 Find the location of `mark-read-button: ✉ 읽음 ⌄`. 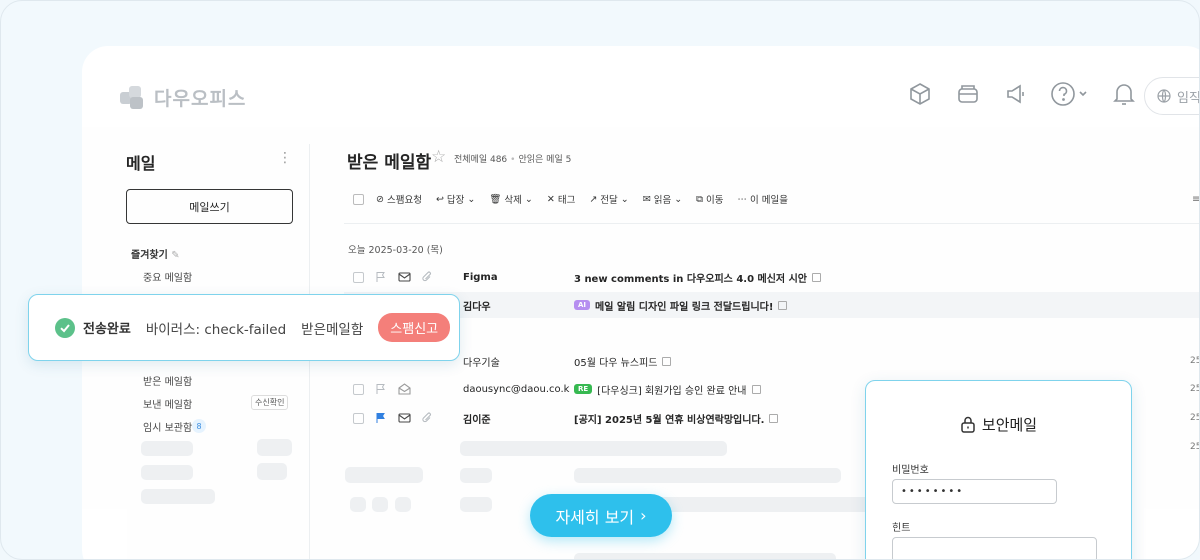

mark-read-button: ✉ 읽음 ⌄ is located at coordinates (662, 199).